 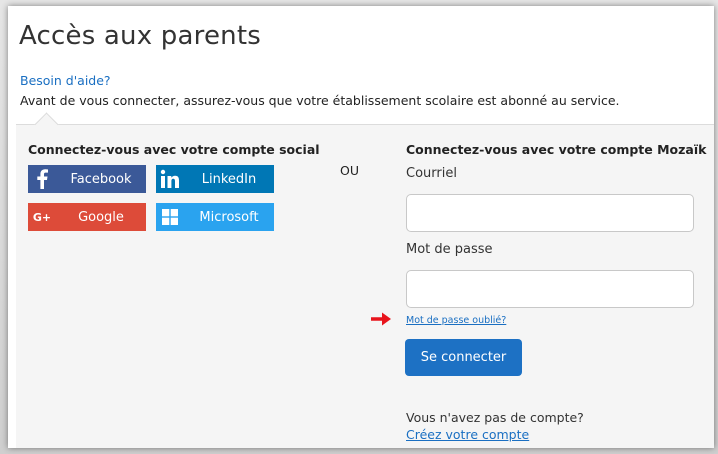 I want to click on email-label: Courriel, so click(x=431, y=173).